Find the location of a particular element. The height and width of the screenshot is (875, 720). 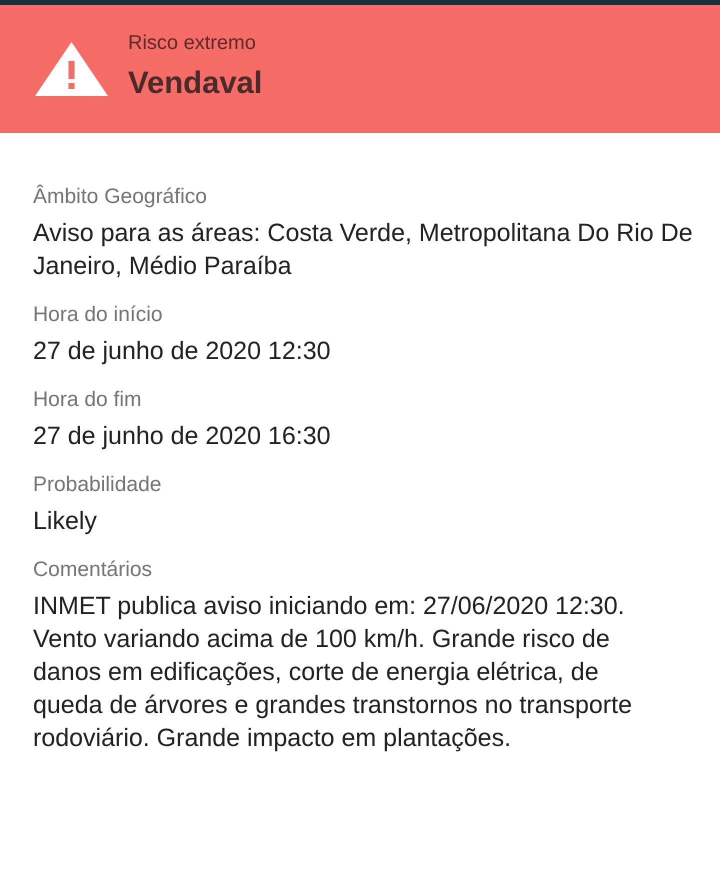

field-label: Probabilidade is located at coordinates (97, 485).